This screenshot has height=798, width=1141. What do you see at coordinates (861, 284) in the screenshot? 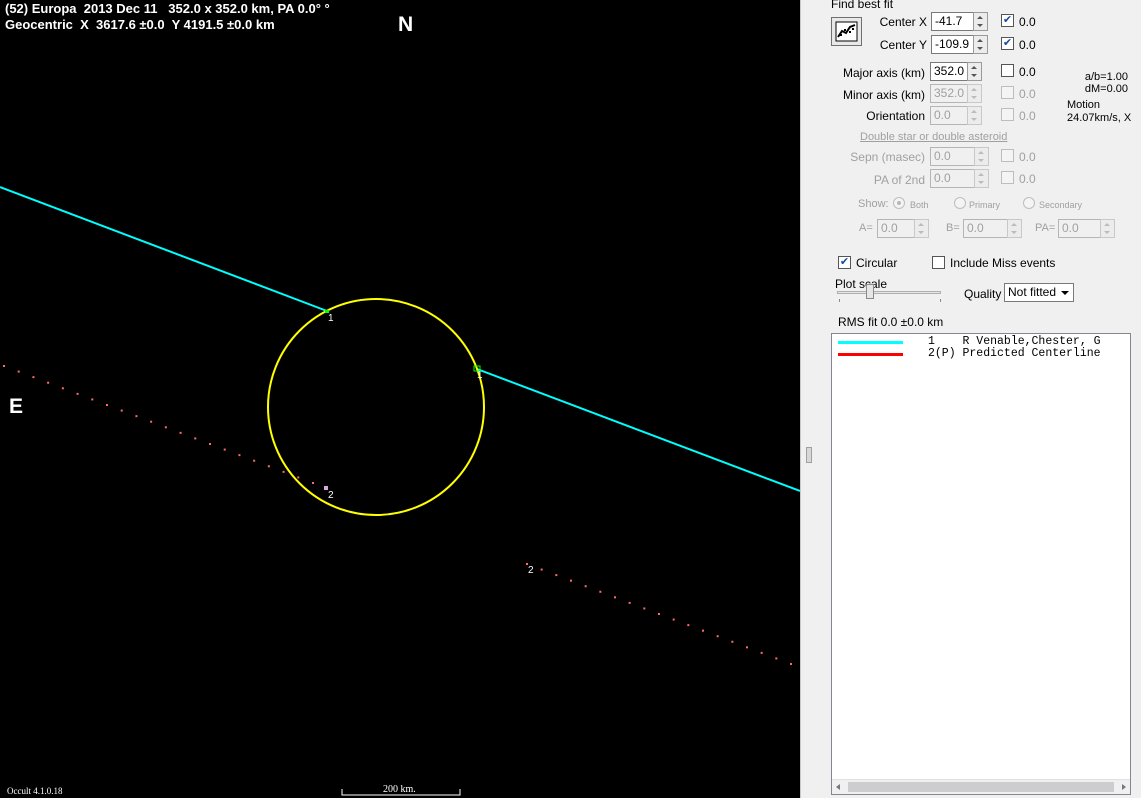
I see `plot-scale-label: Plot scale` at bounding box center [861, 284].